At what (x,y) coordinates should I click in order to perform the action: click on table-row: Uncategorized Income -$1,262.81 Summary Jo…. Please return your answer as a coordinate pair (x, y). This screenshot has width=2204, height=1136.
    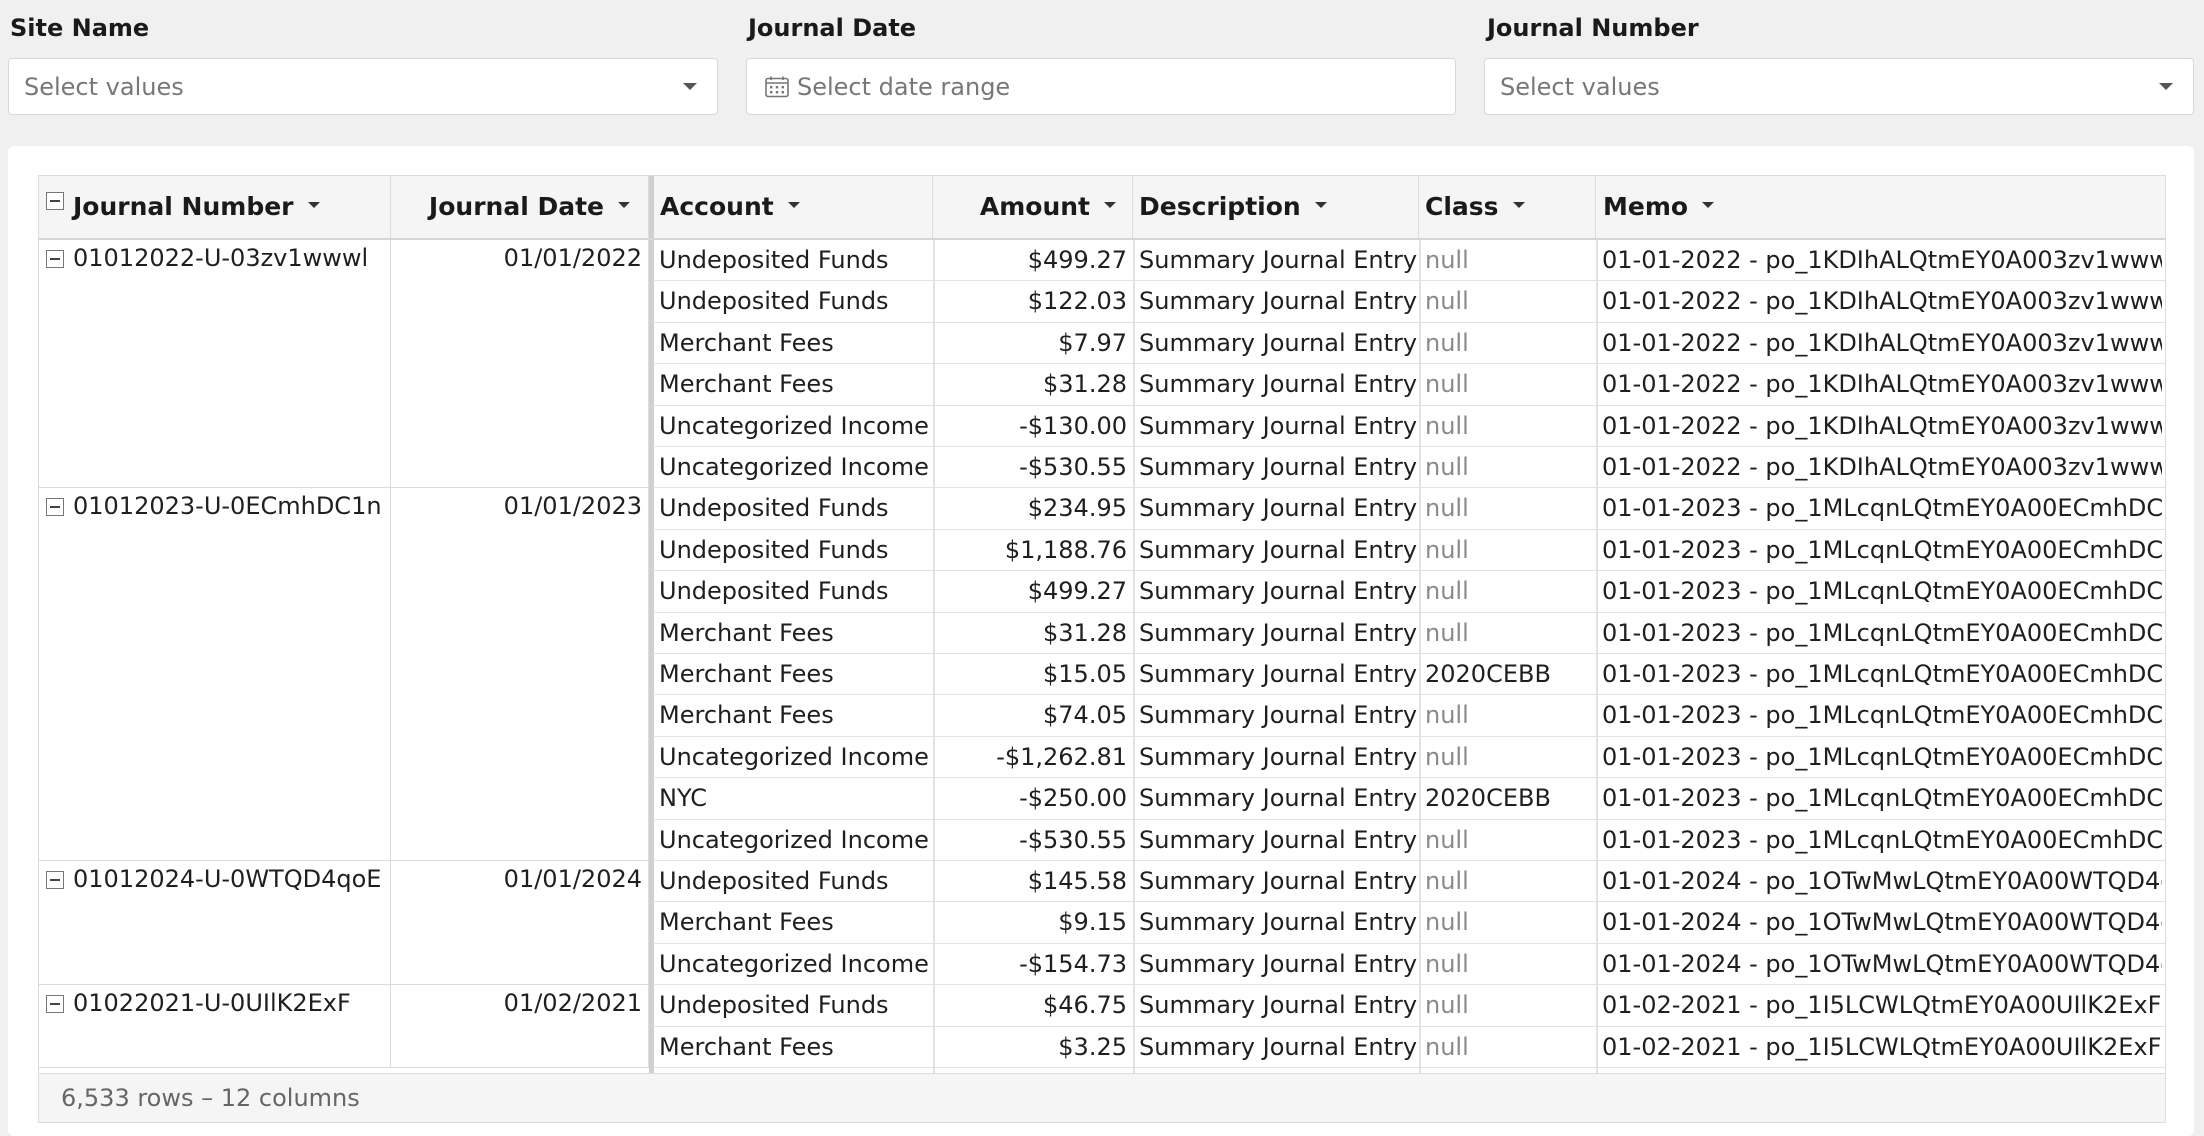
    Looking at the image, I should click on (1409, 758).